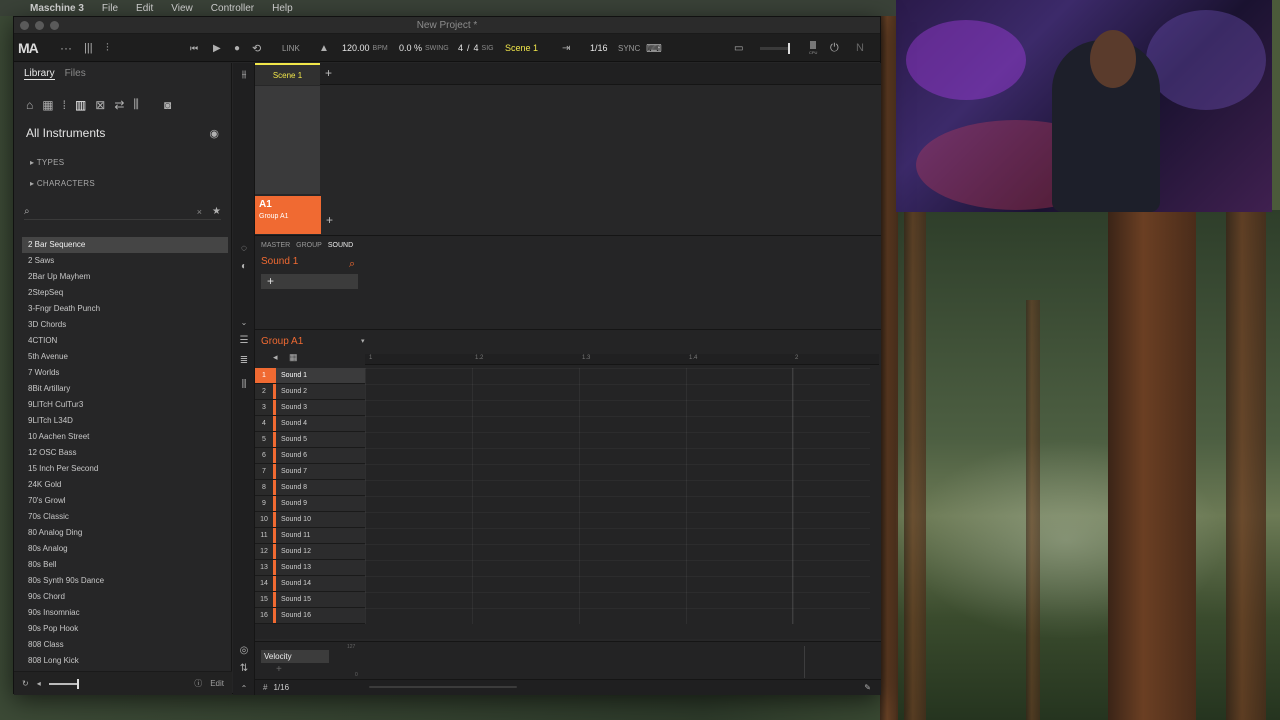 This screenshot has width=1280, height=720. I want to click on volume-meter-handle, so click(789, 48).